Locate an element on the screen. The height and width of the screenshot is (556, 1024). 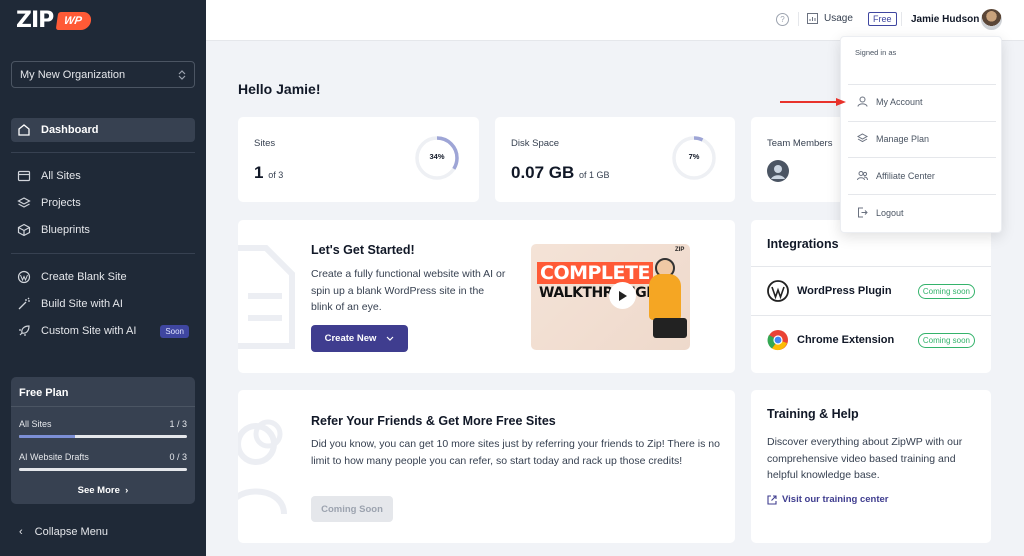
user-name: Jamie Hudson is located at coordinates (945, 19).